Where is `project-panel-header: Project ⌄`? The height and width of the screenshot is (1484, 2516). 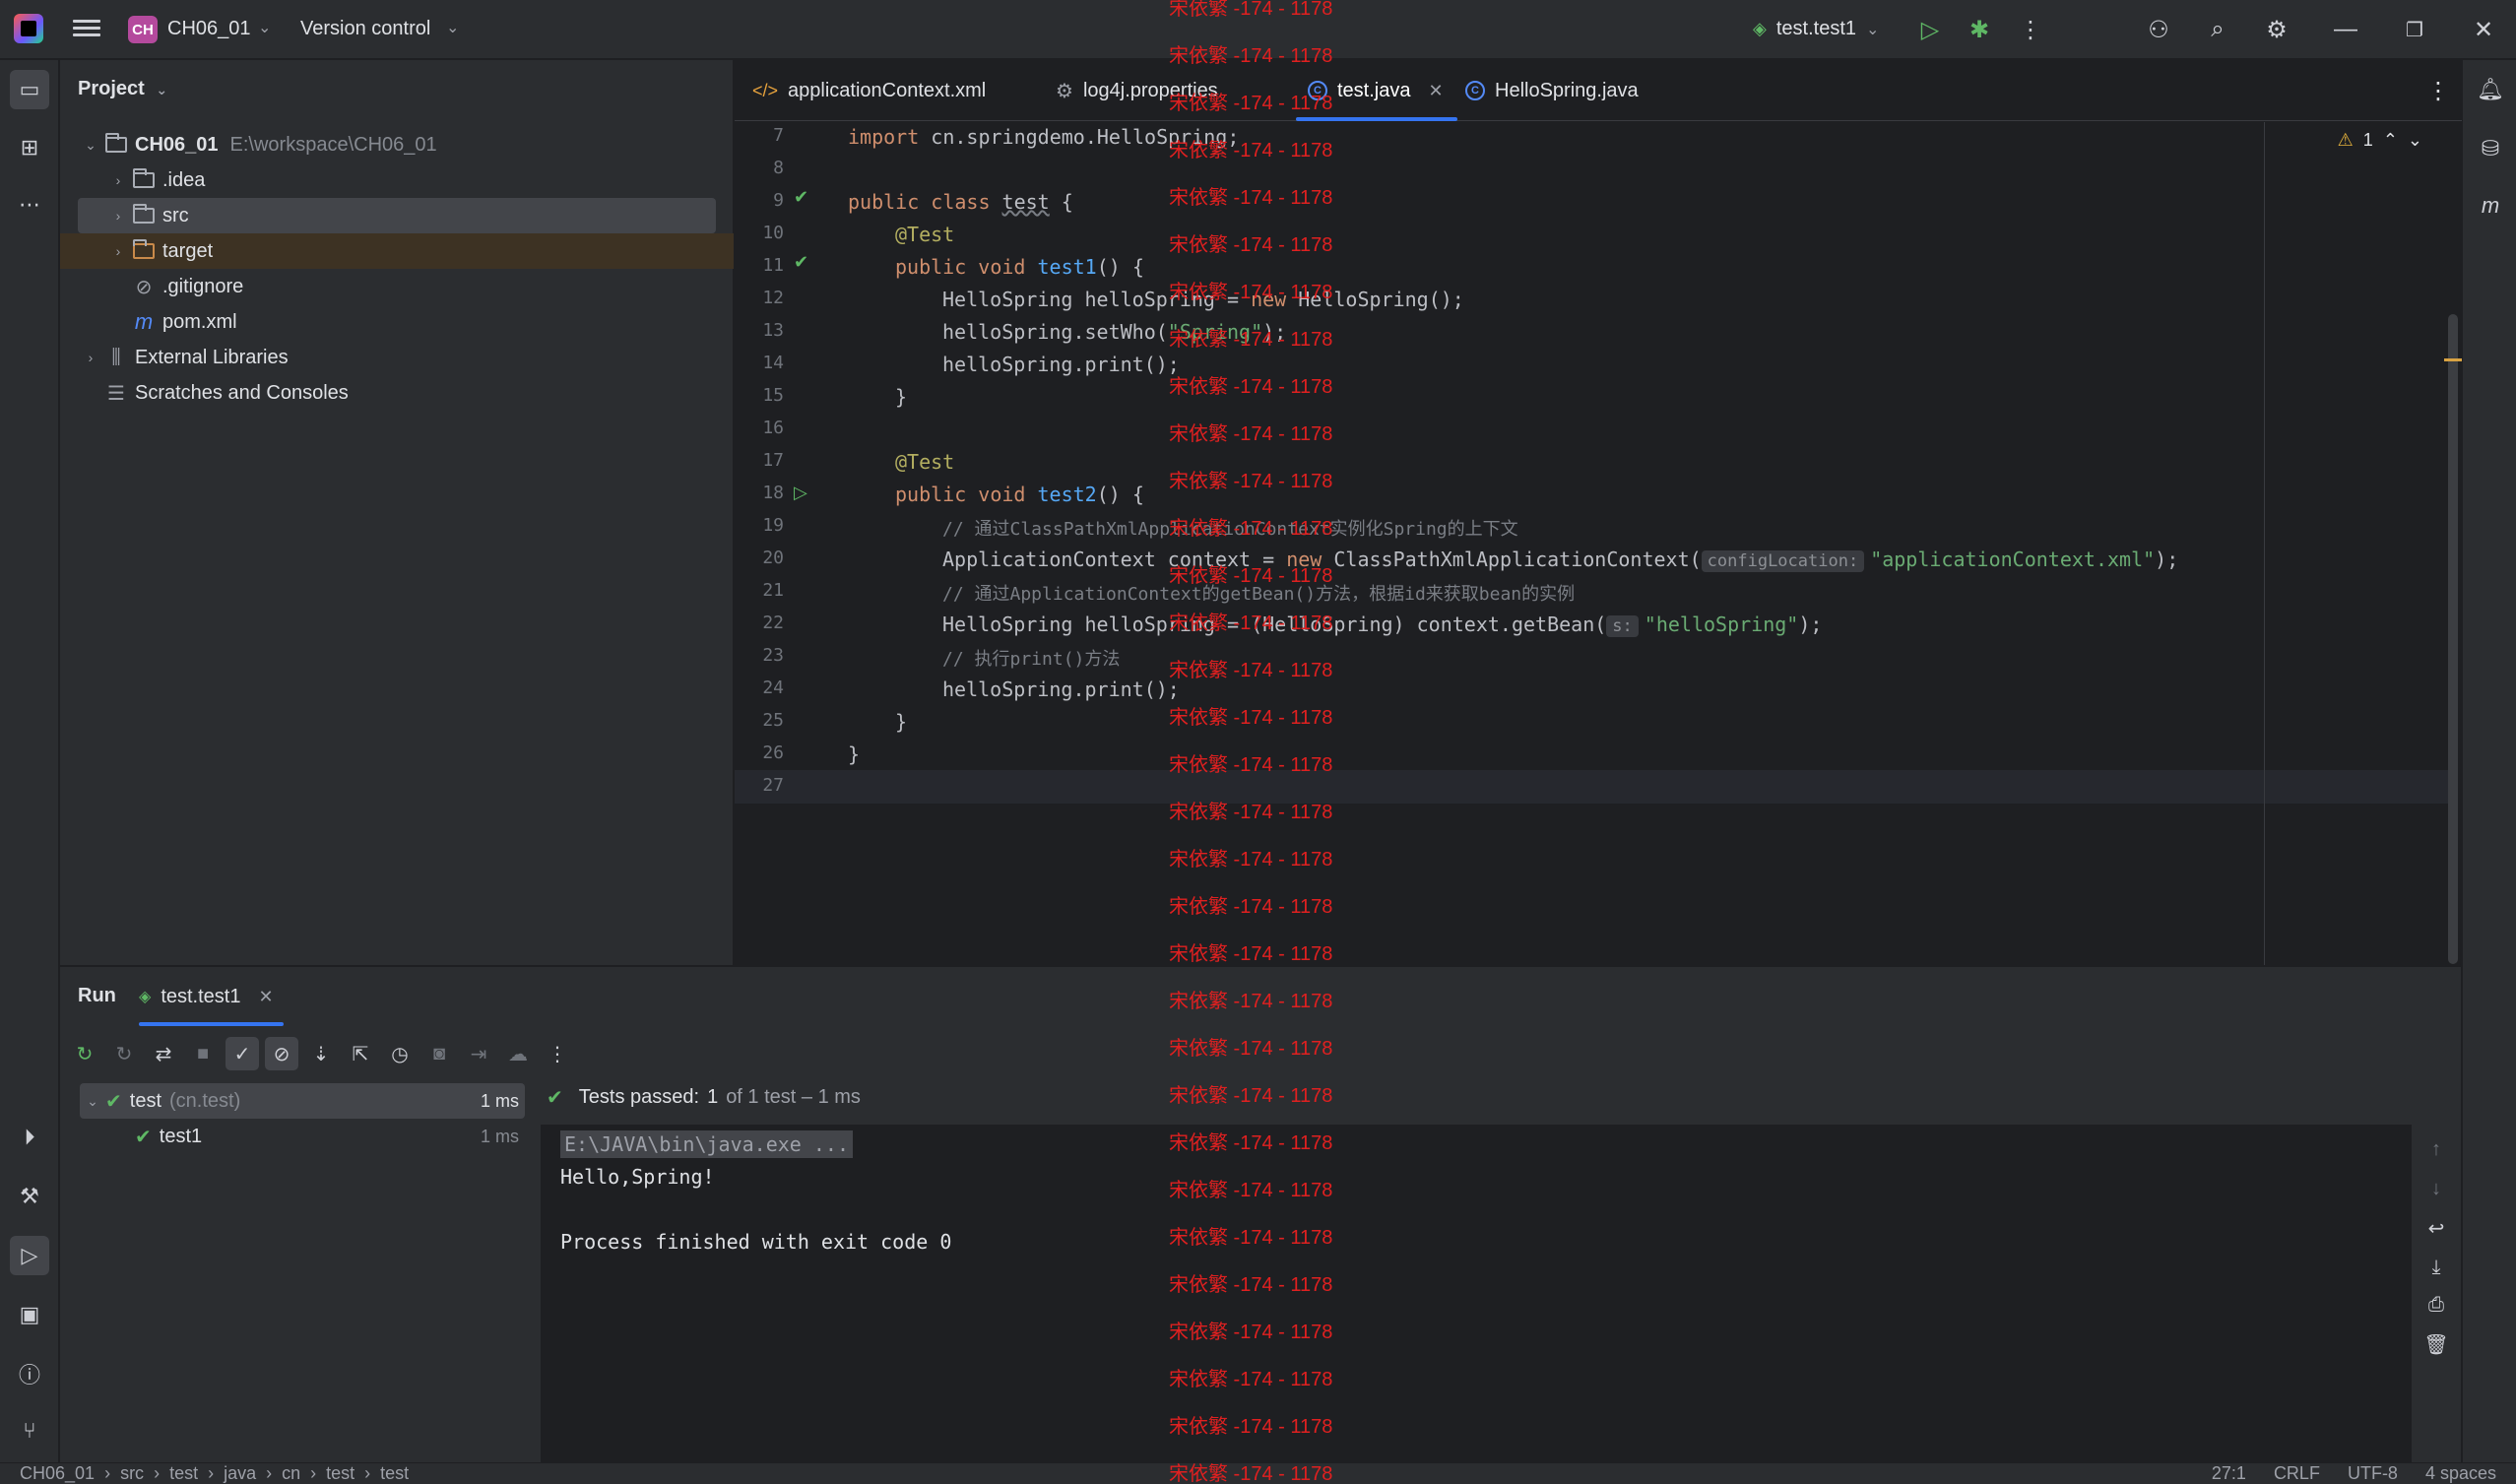 project-panel-header: Project ⌄ is located at coordinates (122, 89).